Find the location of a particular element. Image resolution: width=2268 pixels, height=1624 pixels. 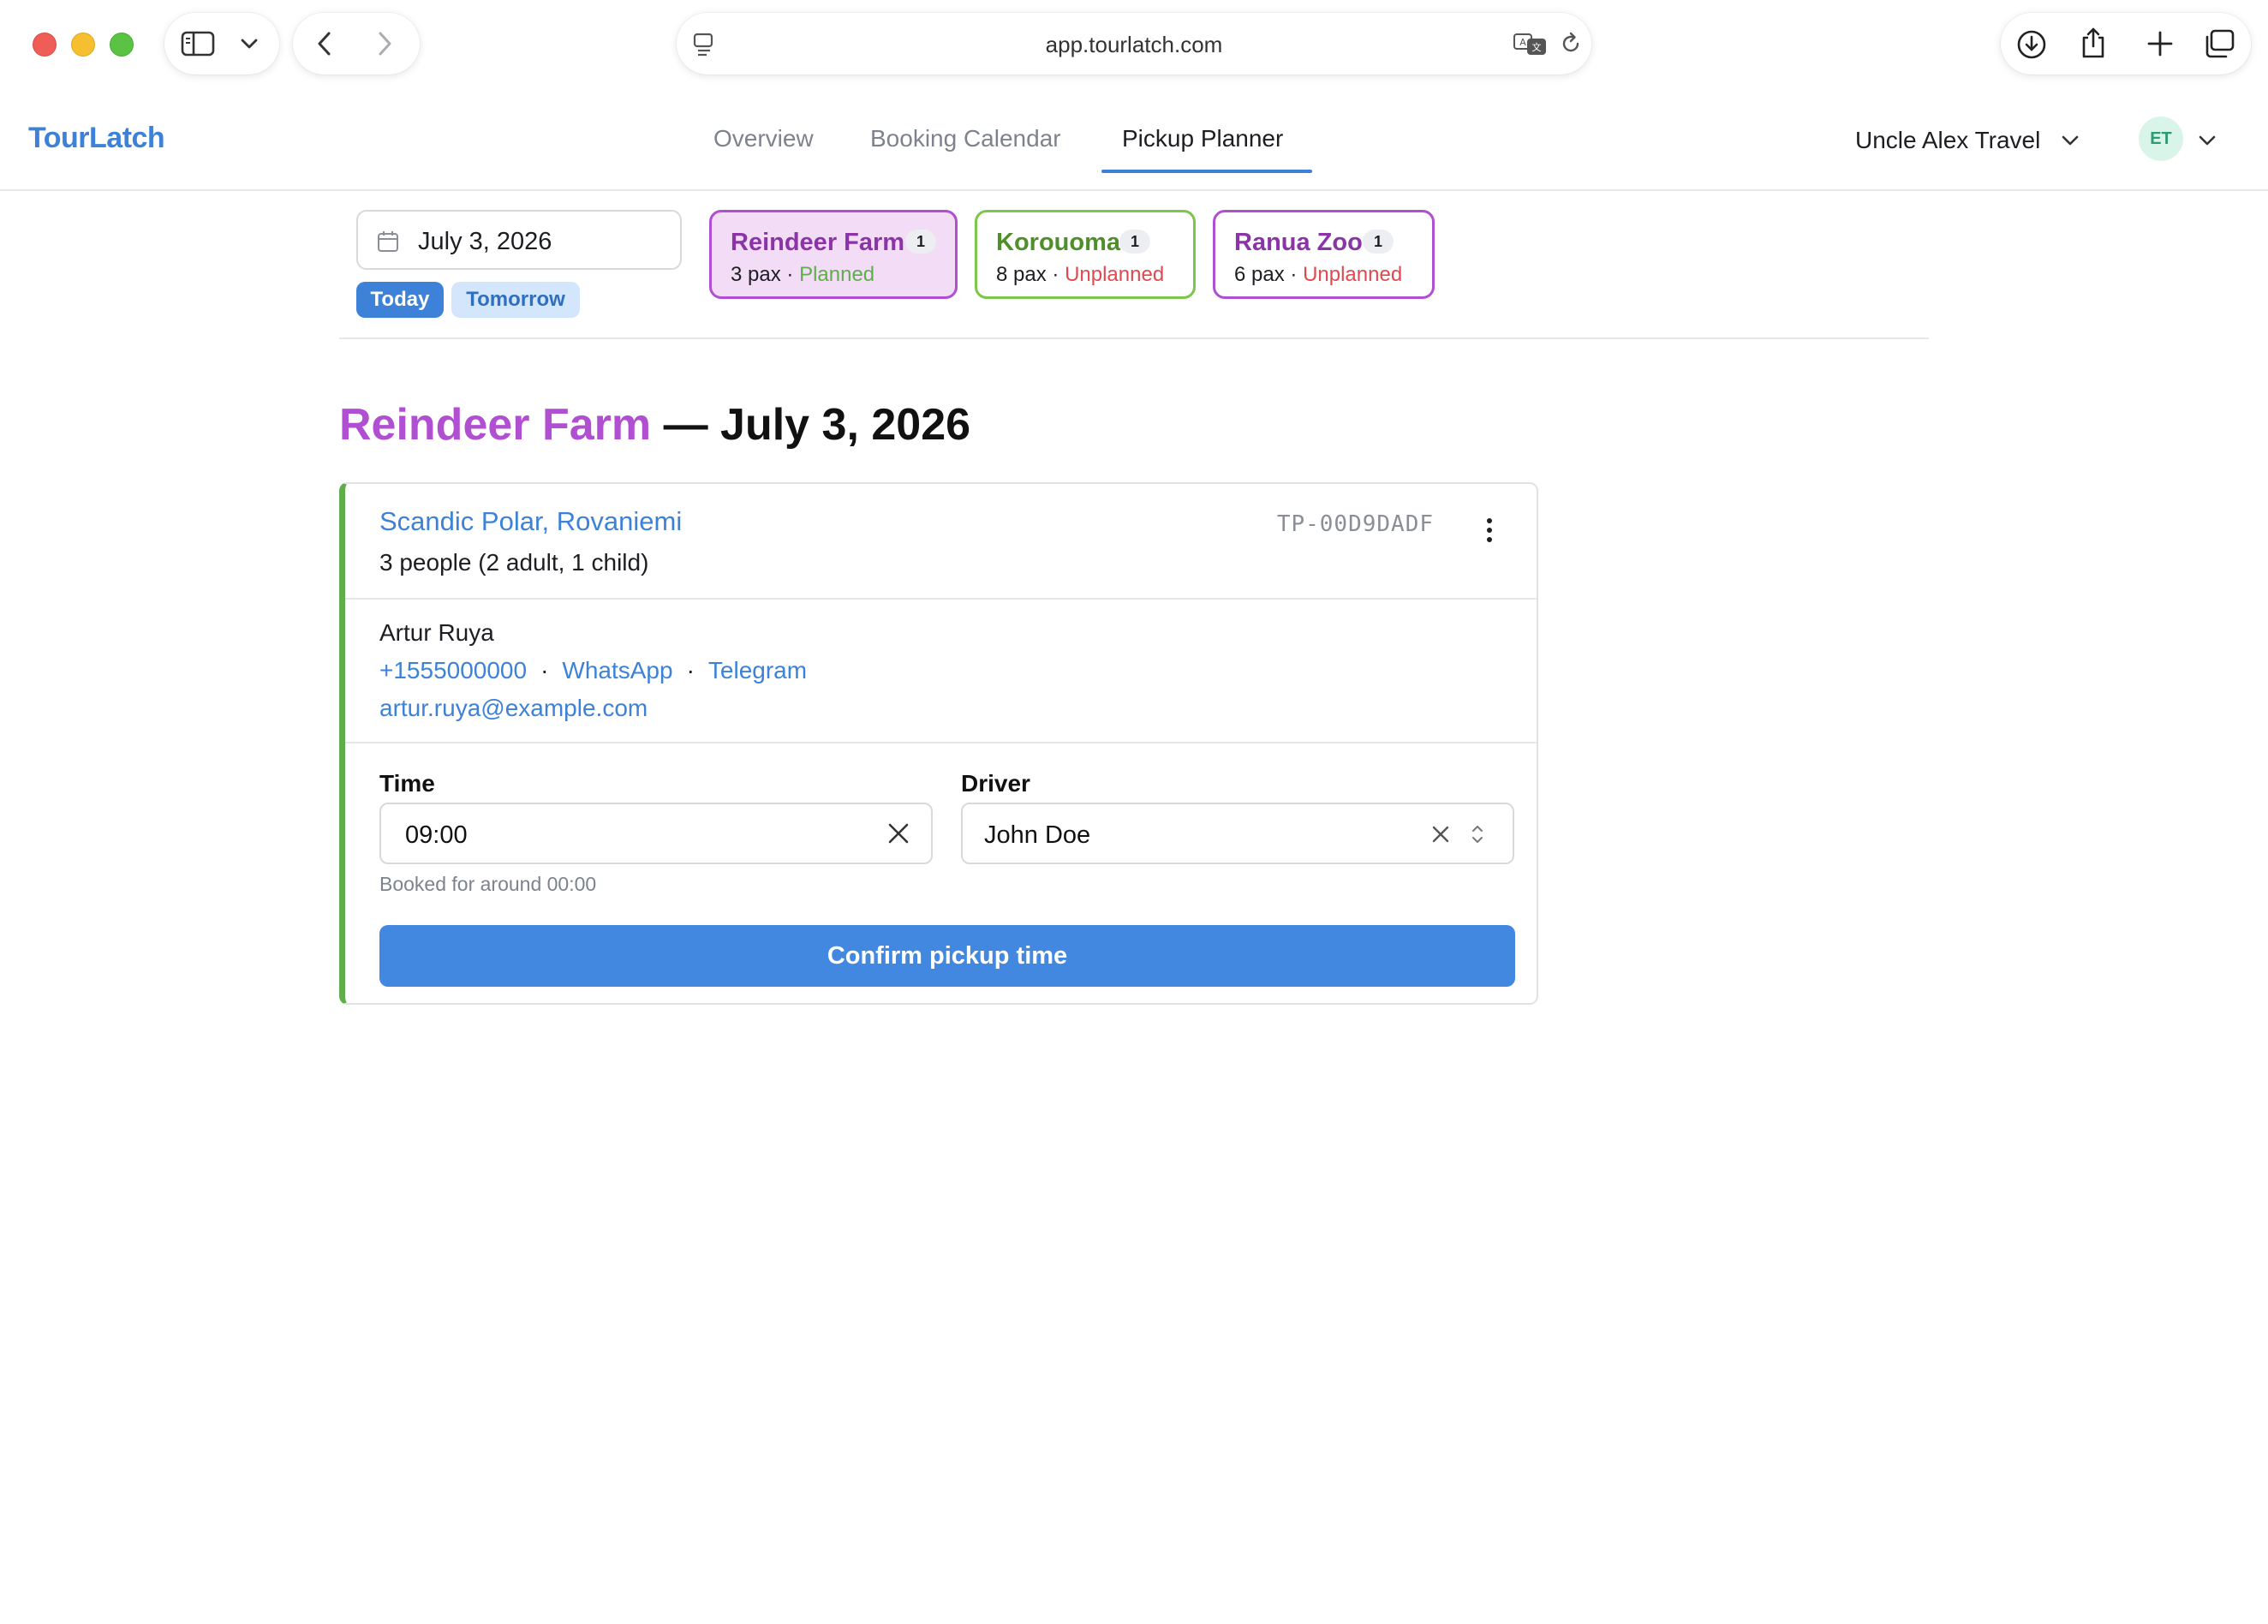

address-bar: app.tourlatch.com A 文 is located at coordinates (1134, 44).